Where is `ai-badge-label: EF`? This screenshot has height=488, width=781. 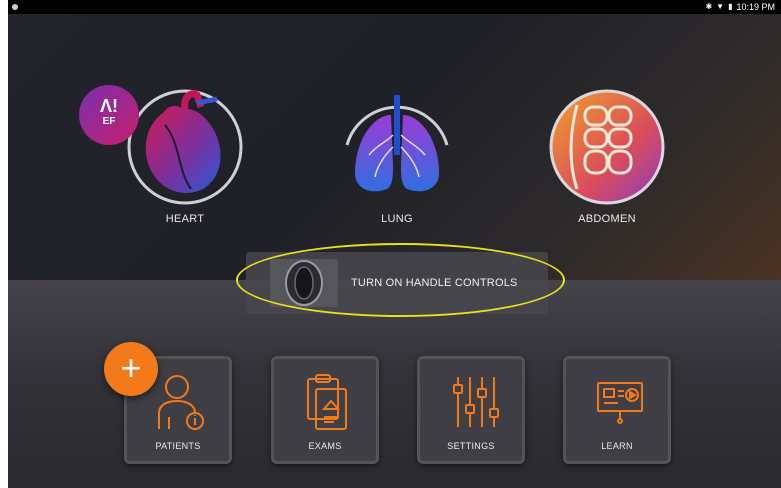 ai-badge-label: EF is located at coordinates (109, 121).